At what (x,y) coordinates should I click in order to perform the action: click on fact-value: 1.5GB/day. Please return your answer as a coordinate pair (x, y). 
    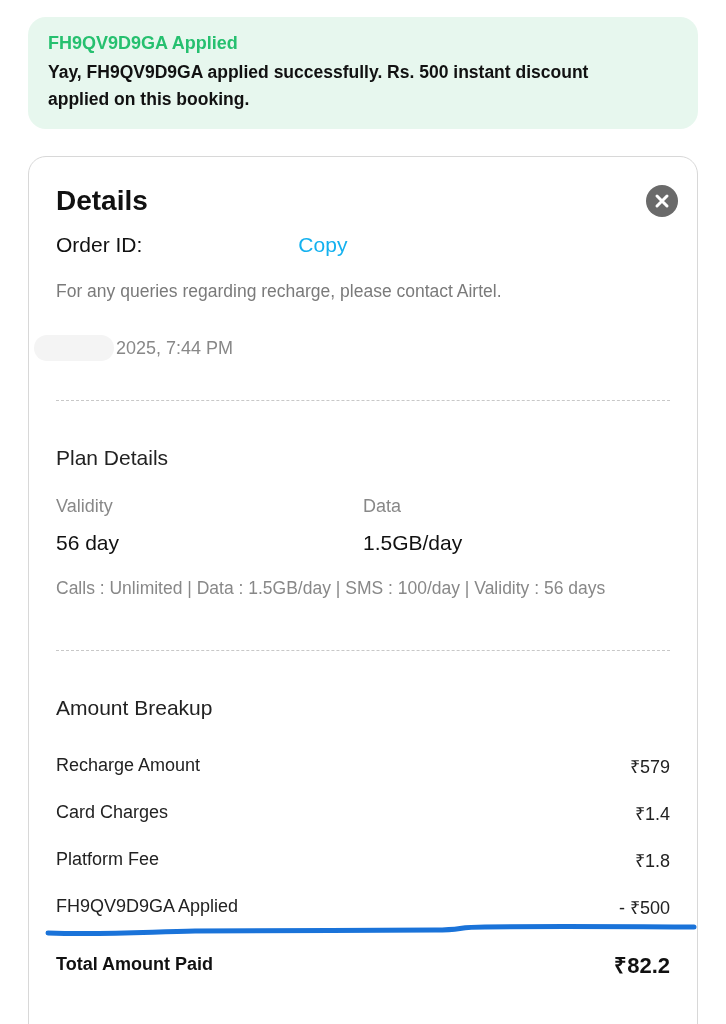
    Looking at the image, I should click on (413, 543).